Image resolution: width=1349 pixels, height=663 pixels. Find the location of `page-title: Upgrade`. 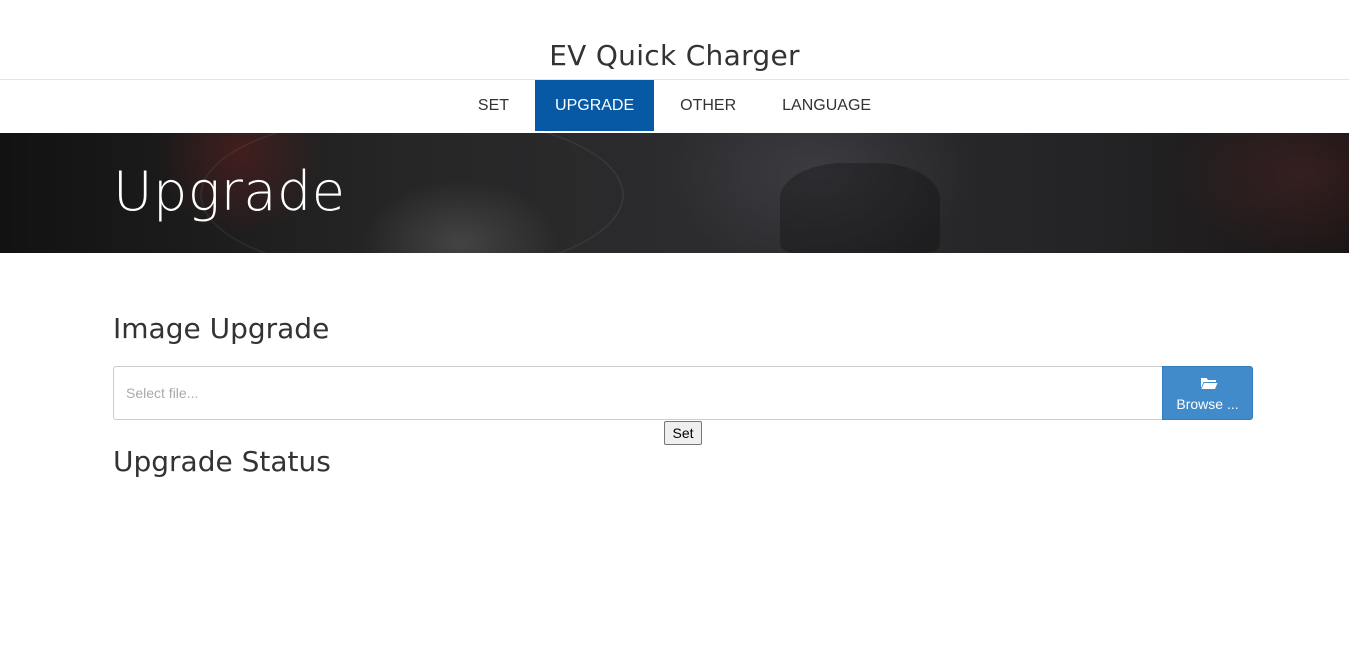

page-title: Upgrade is located at coordinates (229, 191).